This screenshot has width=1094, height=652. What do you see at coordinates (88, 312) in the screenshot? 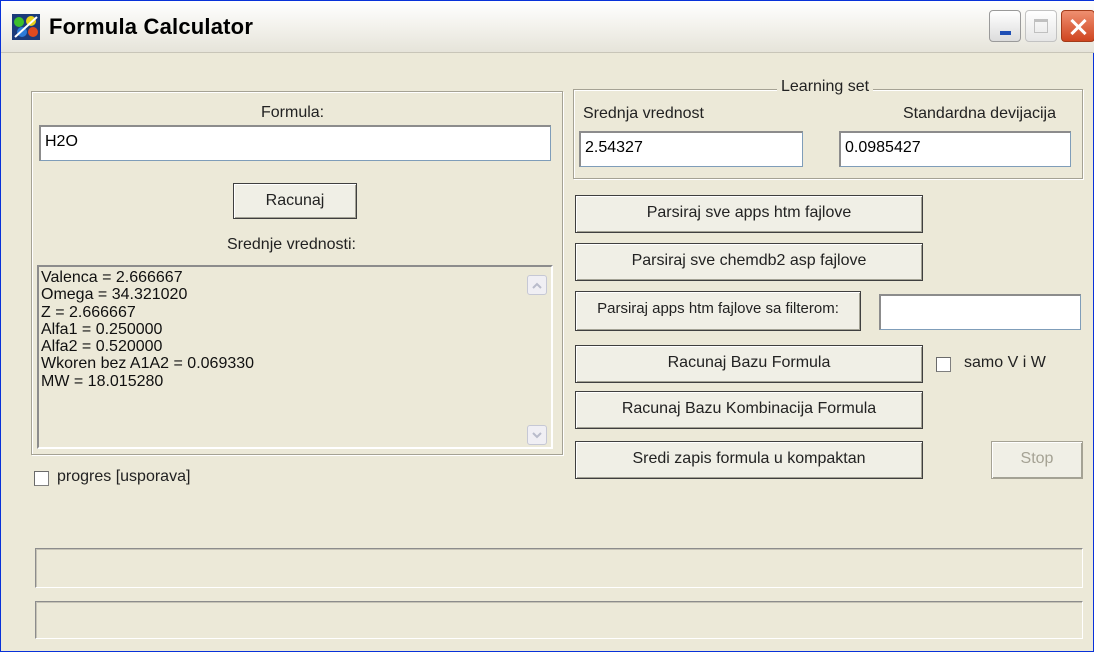
I see `result-line: Z = 2.666667` at bounding box center [88, 312].